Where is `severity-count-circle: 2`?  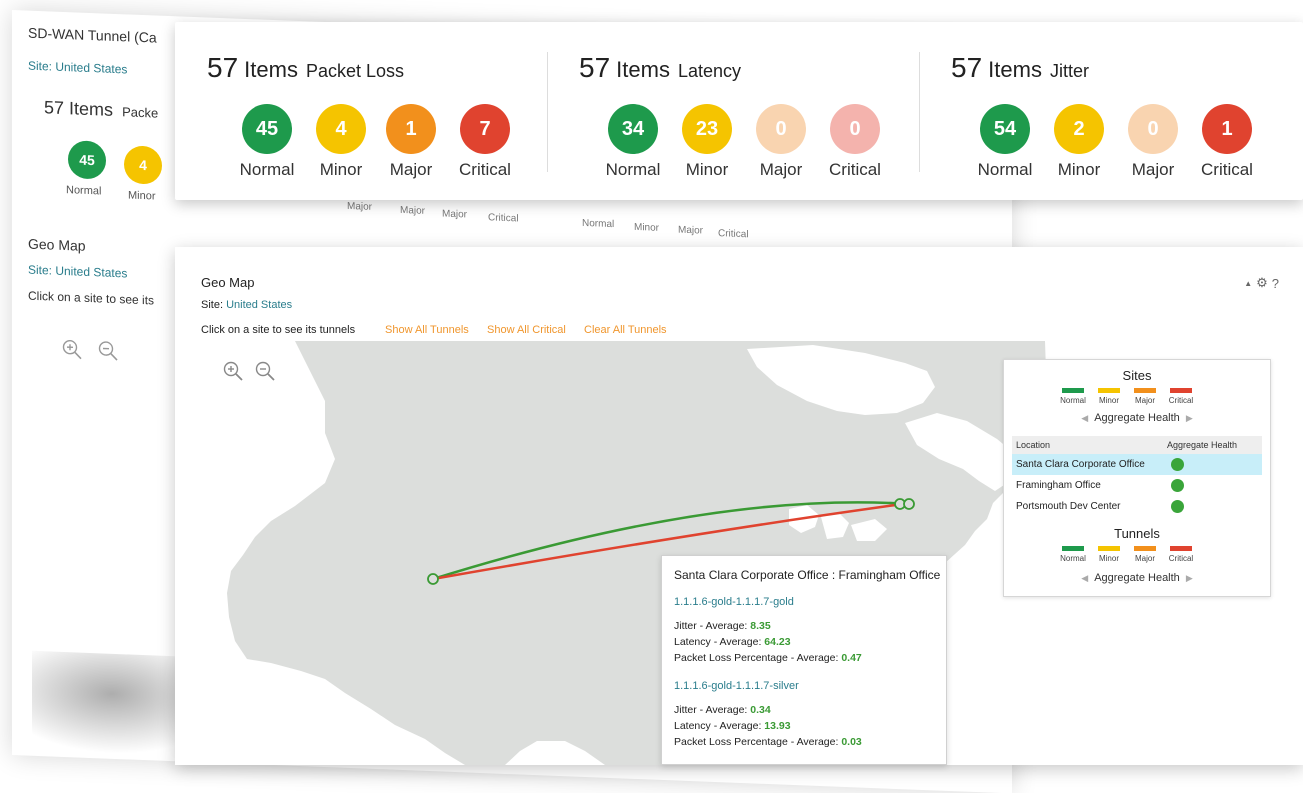 severity-count-circle: 2 is located at coordinates (1079, 129).